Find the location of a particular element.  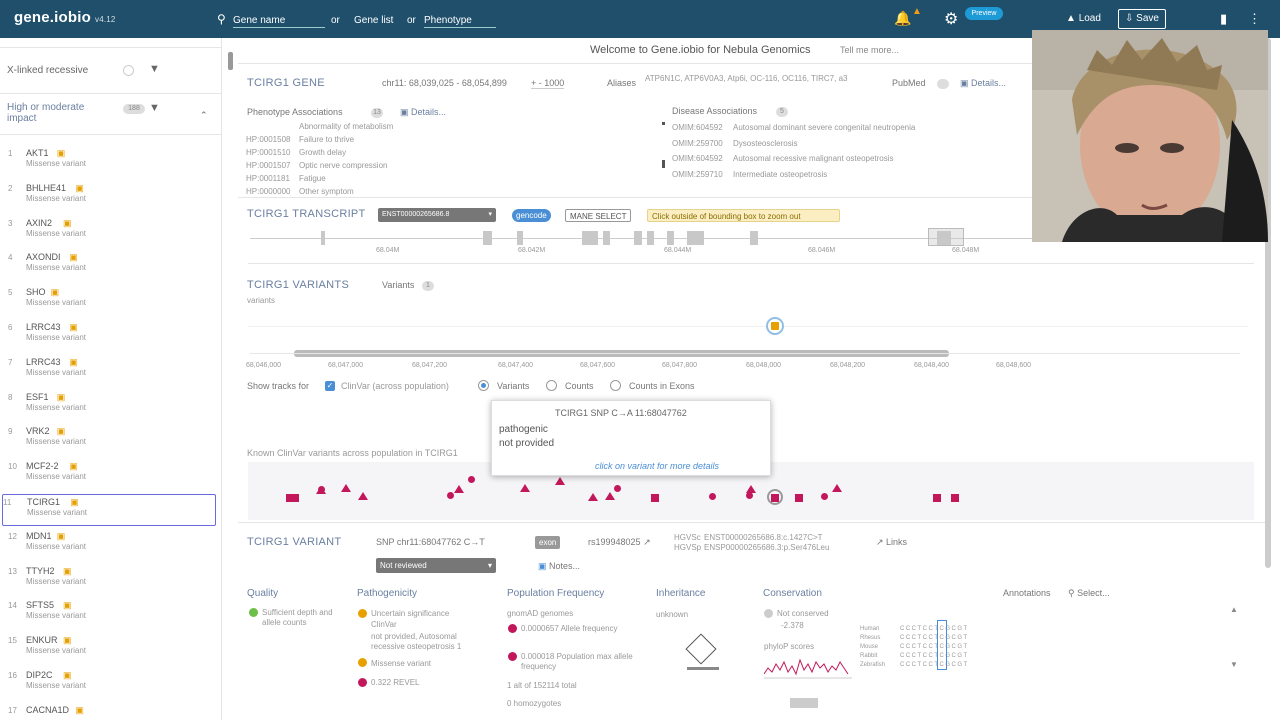

phenotype-name: Other symptom is located at coordinates (326, 191).